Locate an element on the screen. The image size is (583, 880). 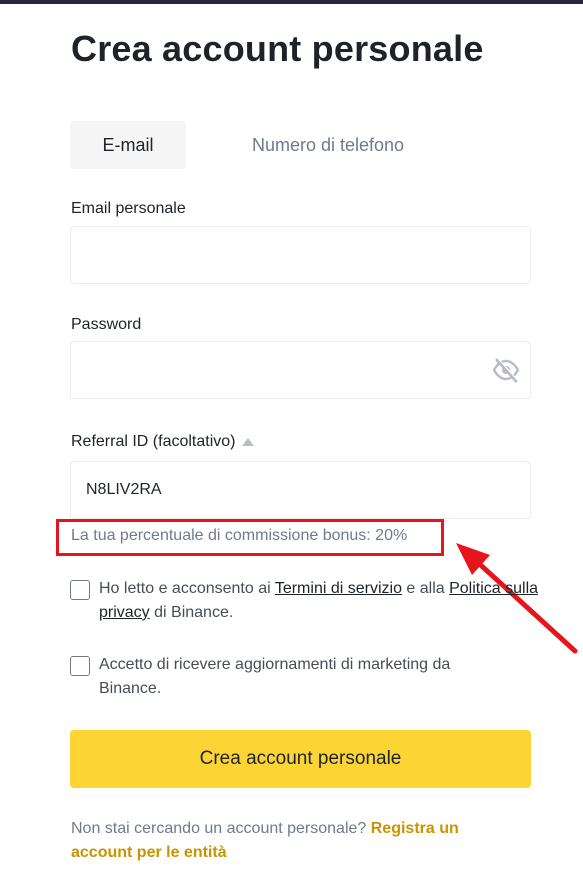
tab-phone-number: Numero di telefono is located at coordinates (328, 145).